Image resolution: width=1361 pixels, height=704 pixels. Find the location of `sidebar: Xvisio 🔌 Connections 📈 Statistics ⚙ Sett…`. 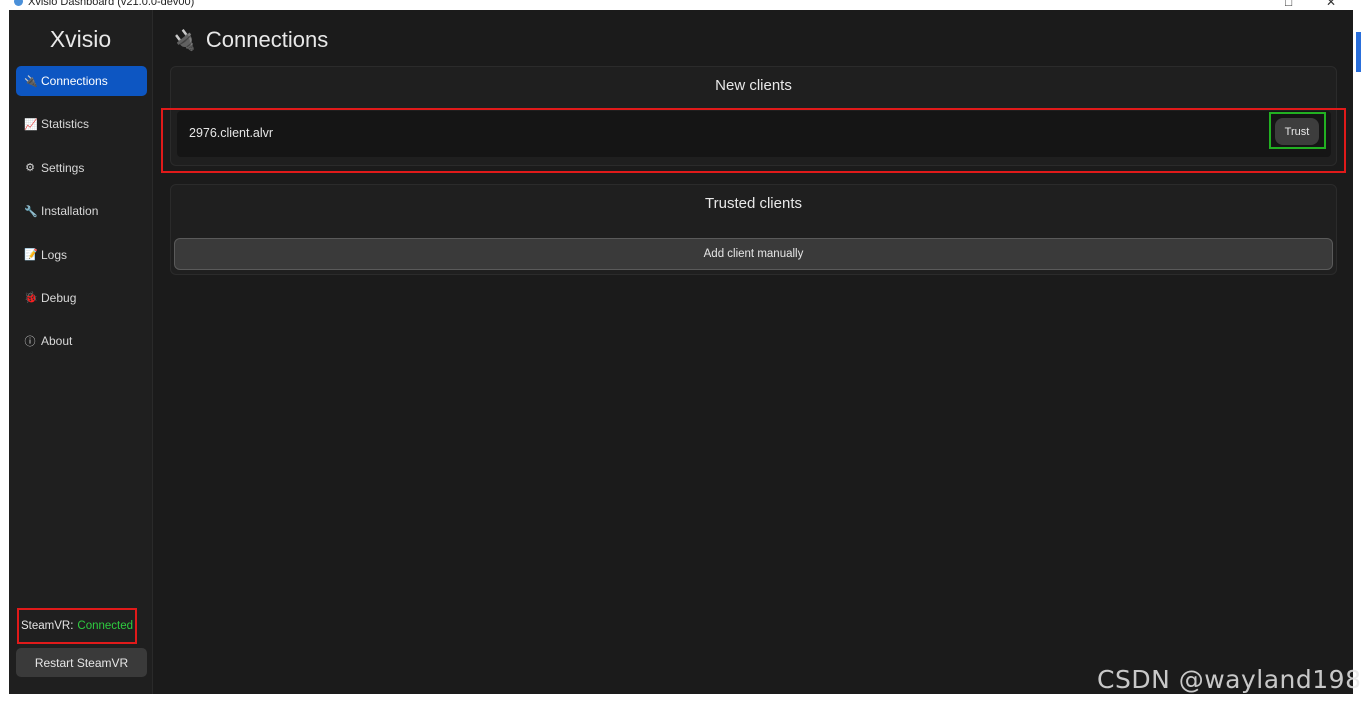

sidebar: Xvisio 🔌 Connections 📈 Statistics ⚙ Sett… is located at coordinates (81, 352).